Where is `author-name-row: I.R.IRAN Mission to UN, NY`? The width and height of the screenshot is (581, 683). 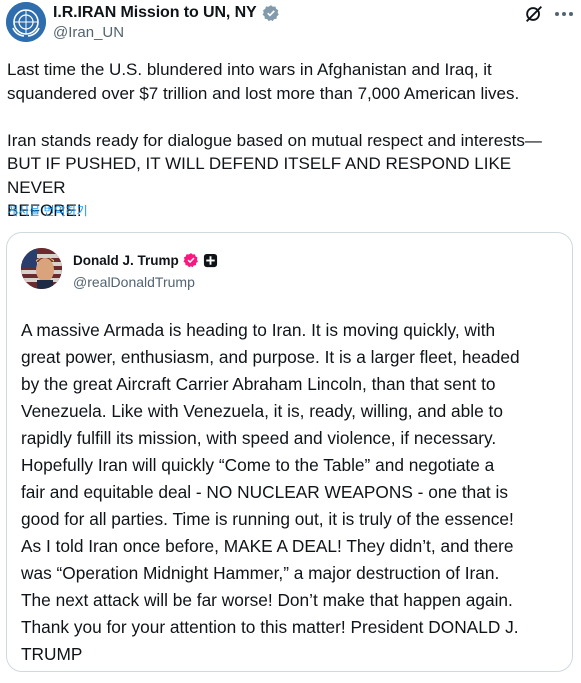
author-name-row: I.R.IRAN Mission to UN, NY is located at coordinates (166, 13).